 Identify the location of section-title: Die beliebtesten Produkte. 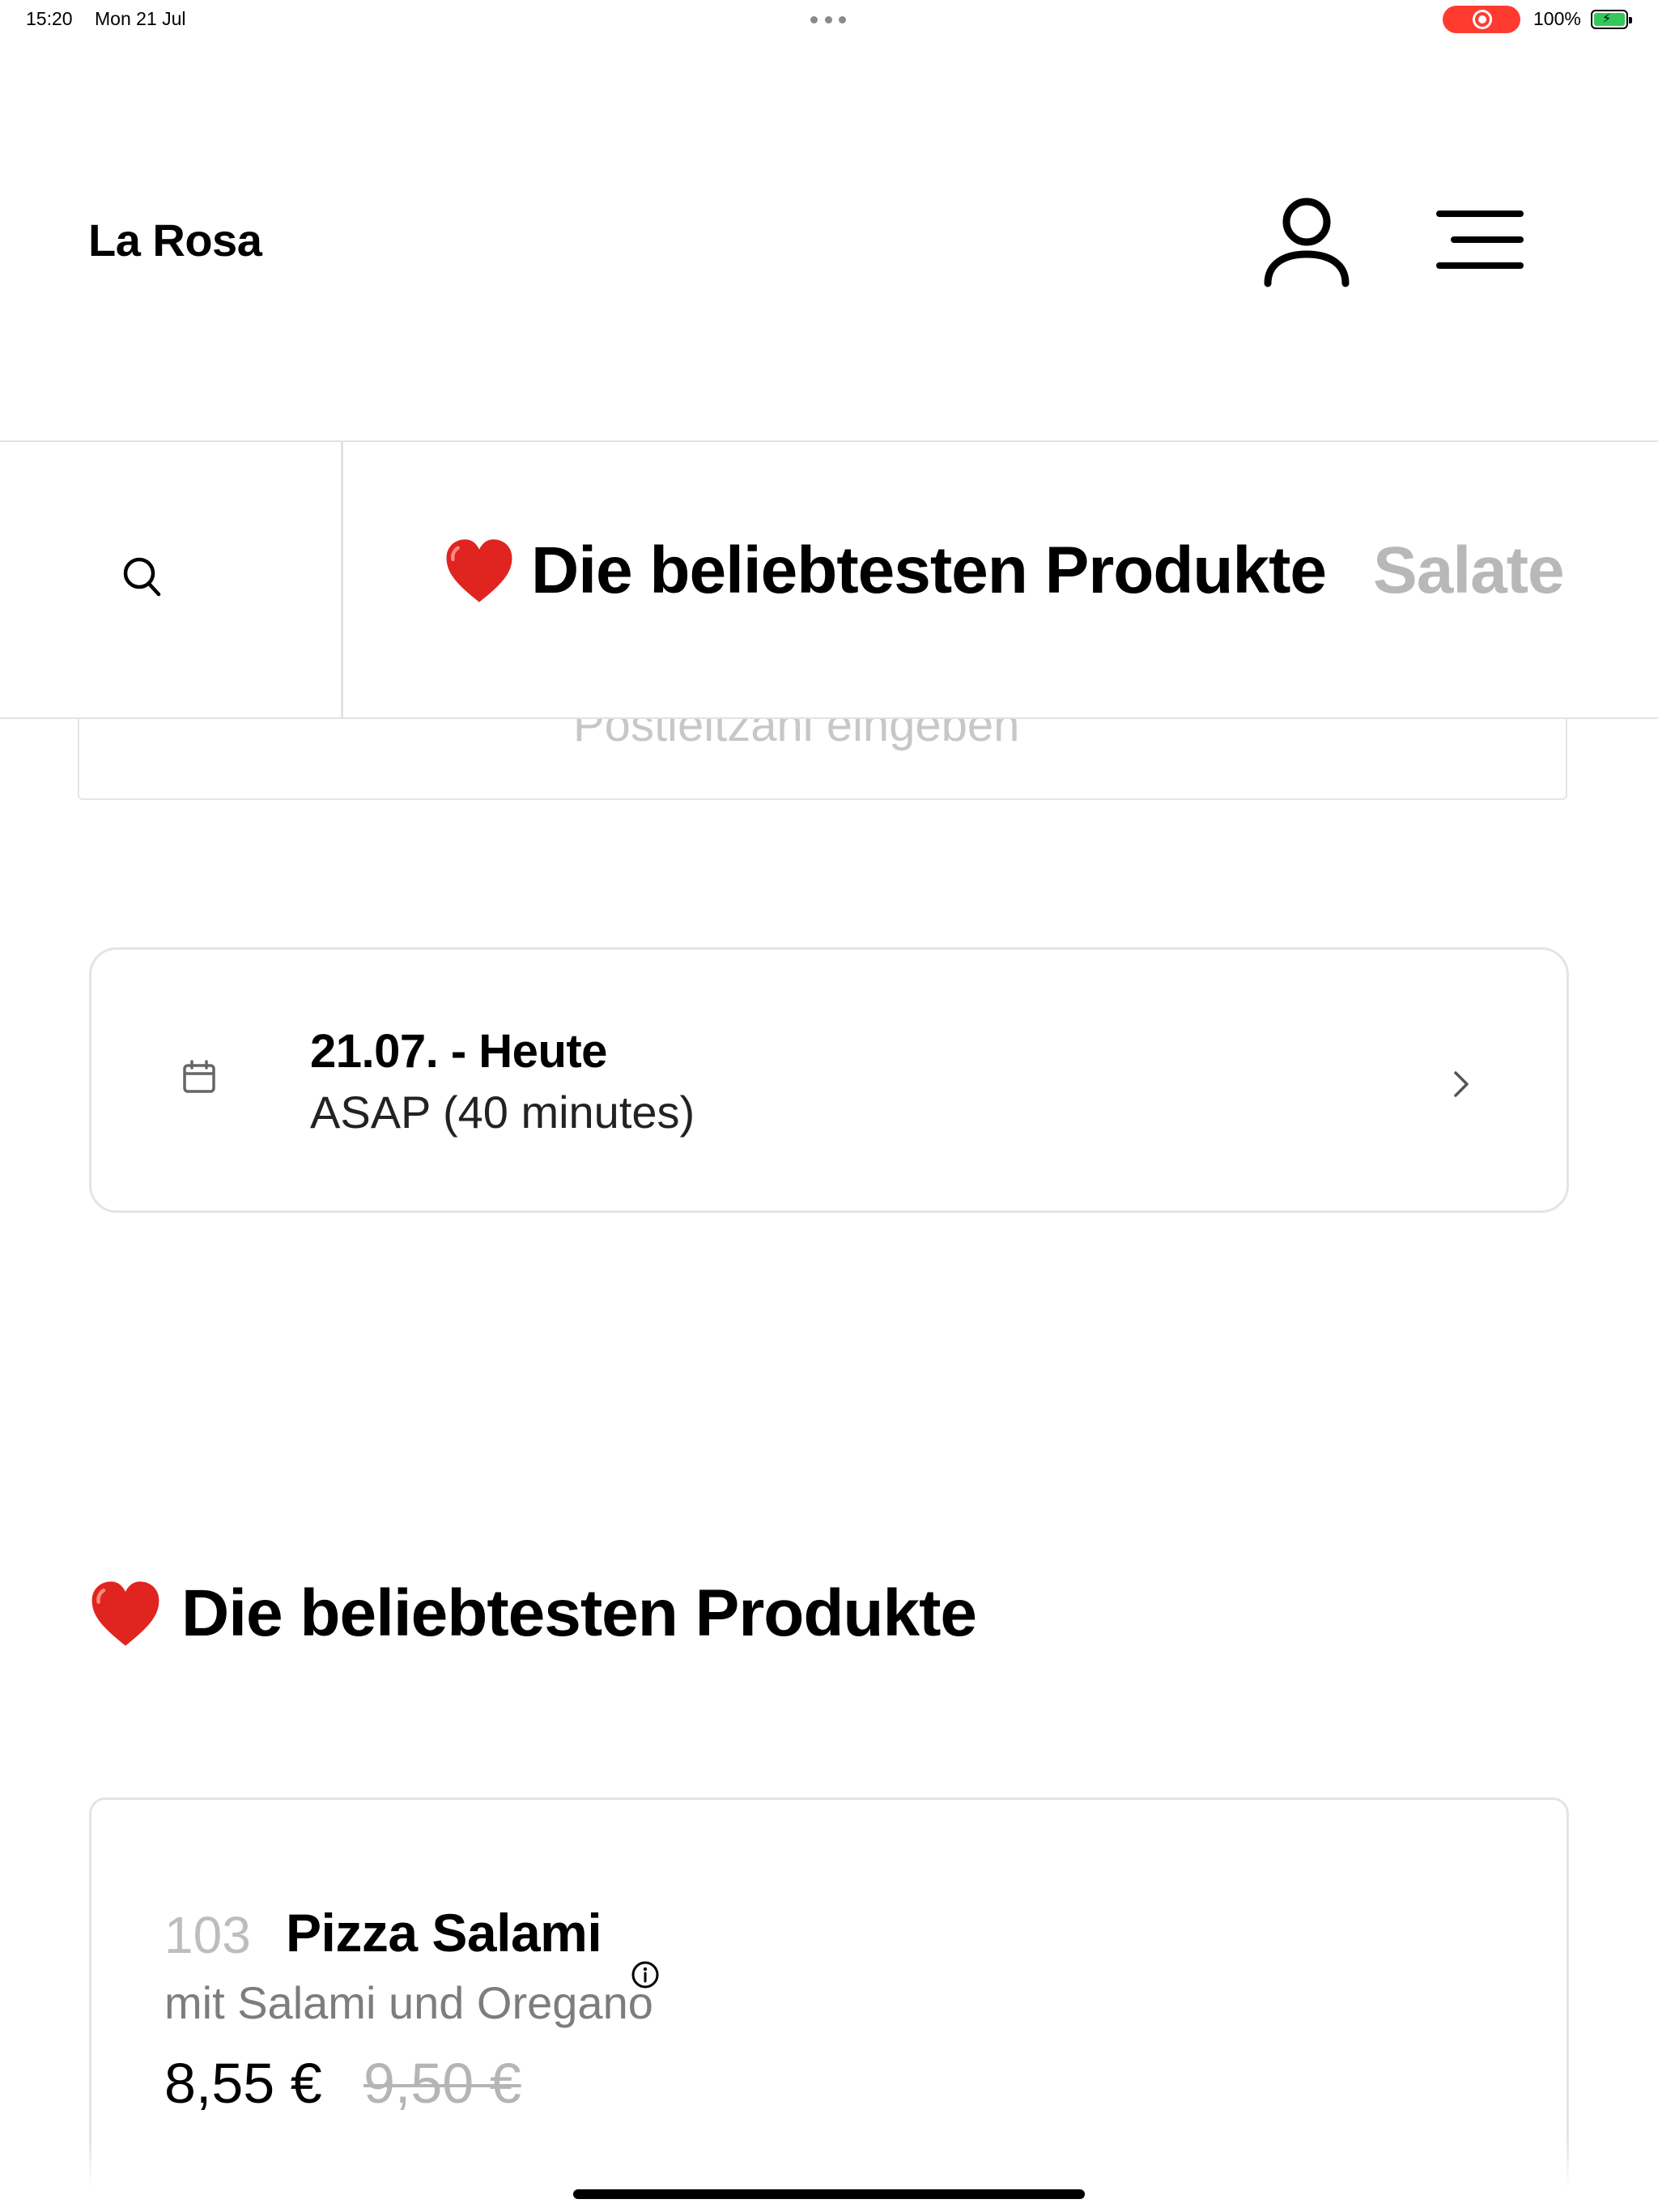
(533, 1614).